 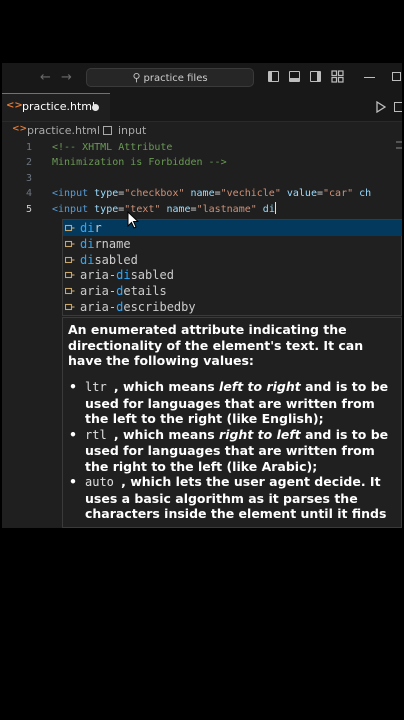 I want to click on value-code: ltr, so click(x=99, y=387).